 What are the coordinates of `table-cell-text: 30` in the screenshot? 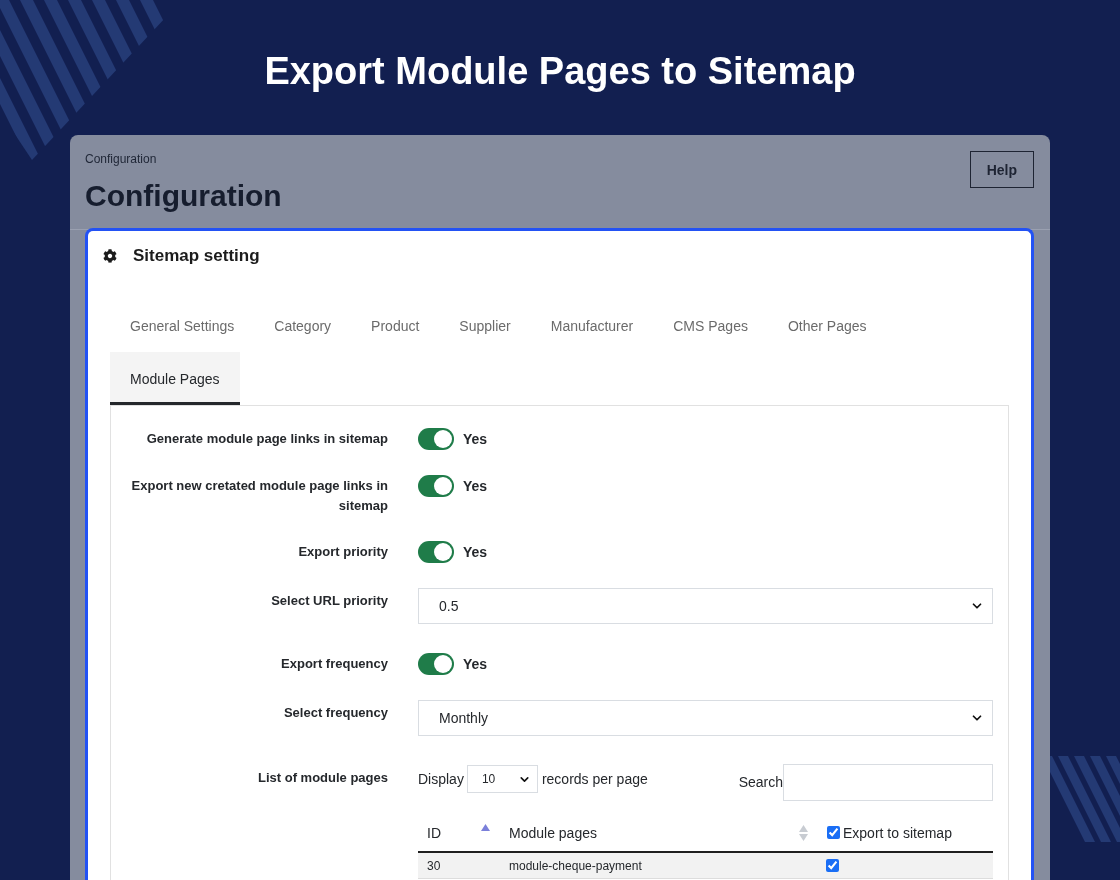 It's located at (434, 865).